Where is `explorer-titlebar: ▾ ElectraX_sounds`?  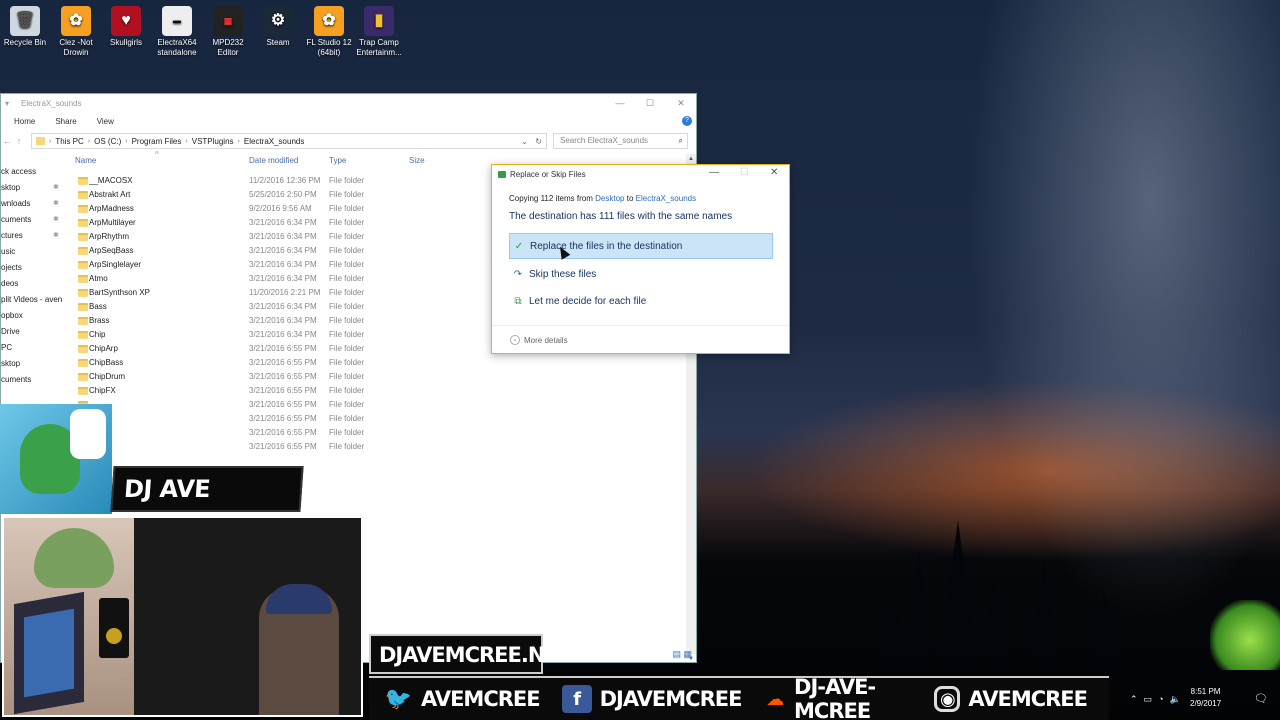
explorer-titlebar: ▾ ElectraX_sounds is located at coordinates (348, 103).